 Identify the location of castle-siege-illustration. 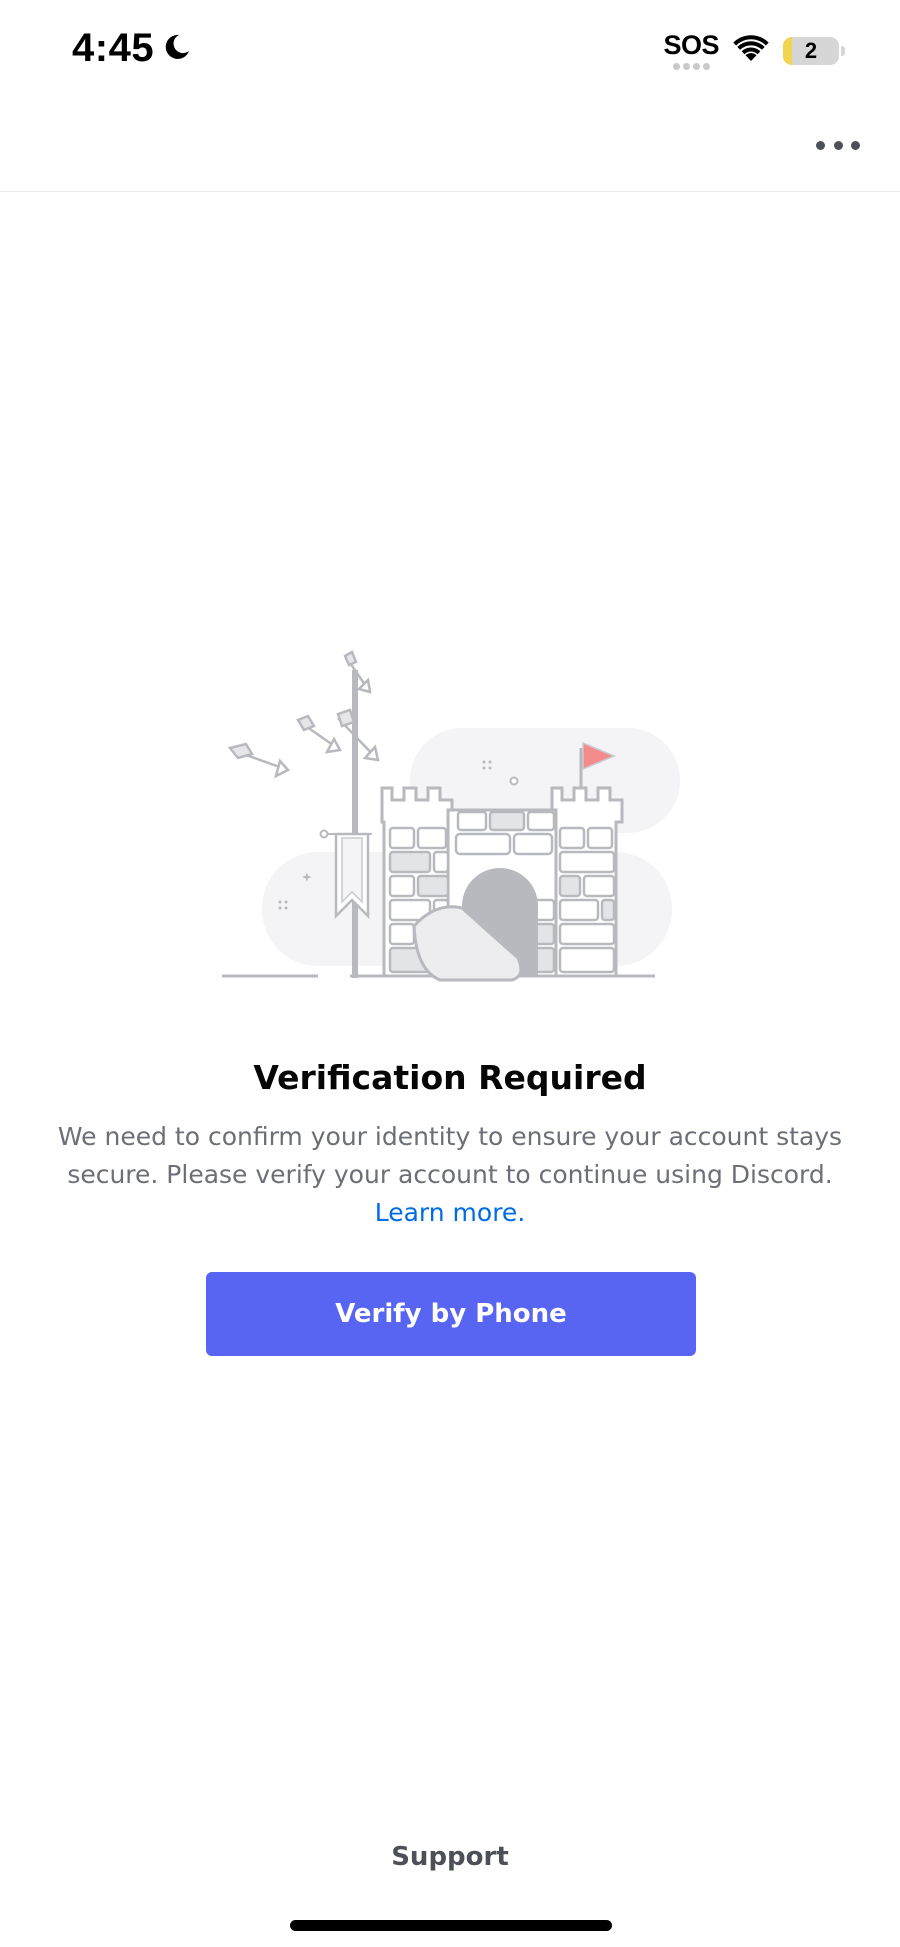
(451, 816).